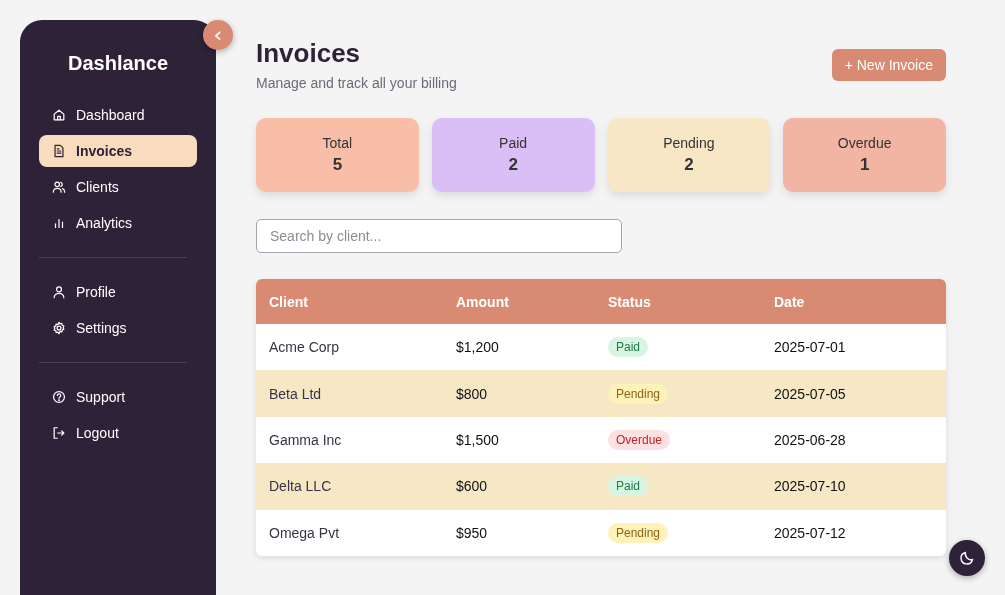 Image resolution: width=1005 pixels, height=595 pixels. What do you see at coordinates (810, 532) in the screenshot?
I see `table-cell-text: 2025-07-12` at bounding box center [810, 532].